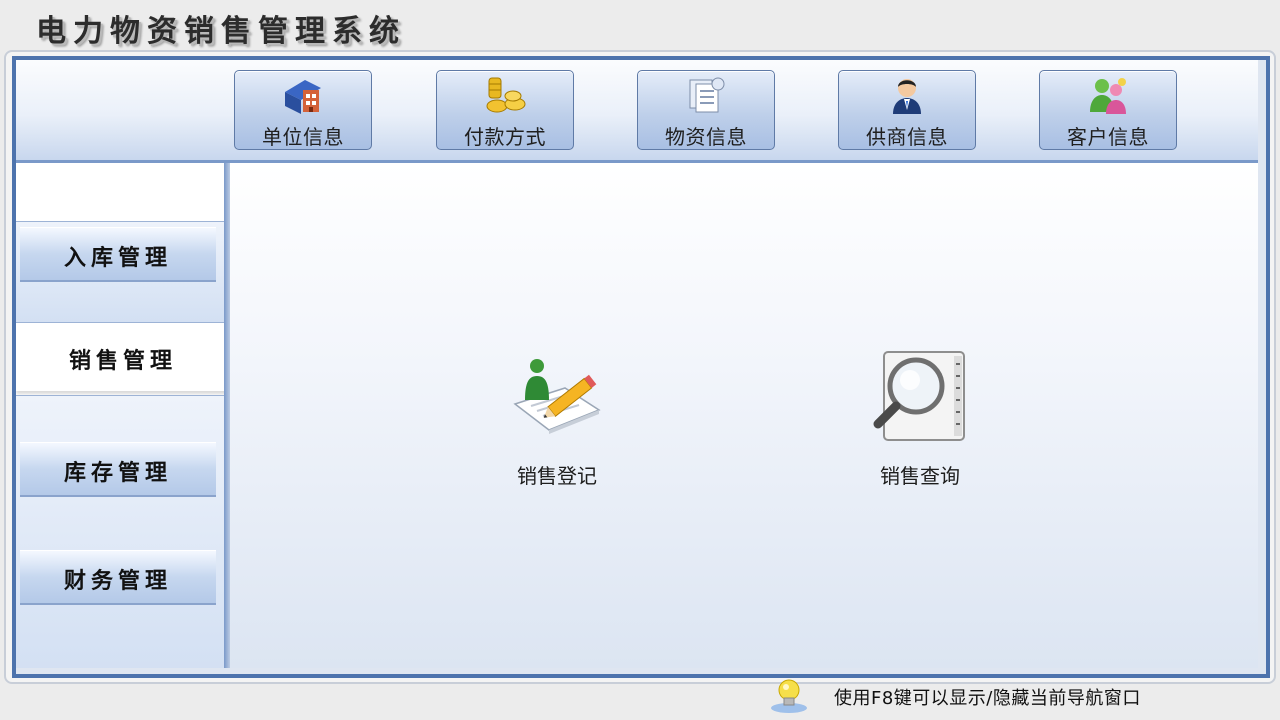 This screenshot has height=720, width=1280. What do you see at coordinates (117, 581) in the screenshot?
I see `sidebar-item-label: 财务管理` at bounding box center [117, 581].